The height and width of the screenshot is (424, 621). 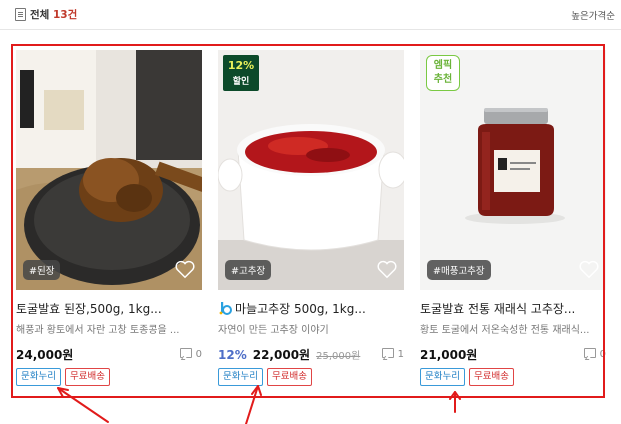 I want to click on sort-dropdown: 높은가격순, so click(x=593, y=15).